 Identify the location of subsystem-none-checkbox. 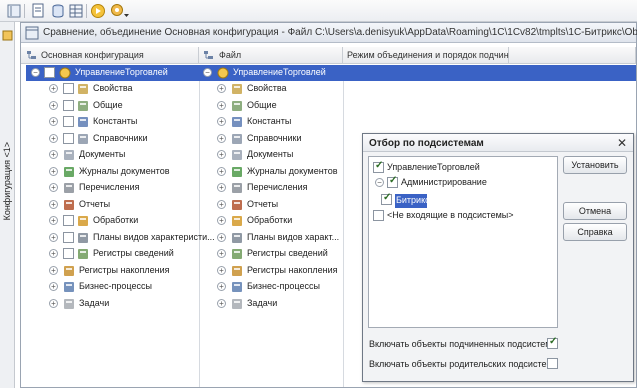
(378, 215).